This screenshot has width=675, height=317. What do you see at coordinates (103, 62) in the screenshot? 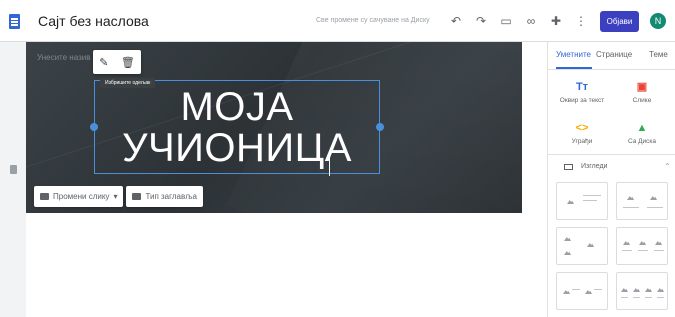
I see `pencil-icon: ✎` at bounding box center [103, 62].